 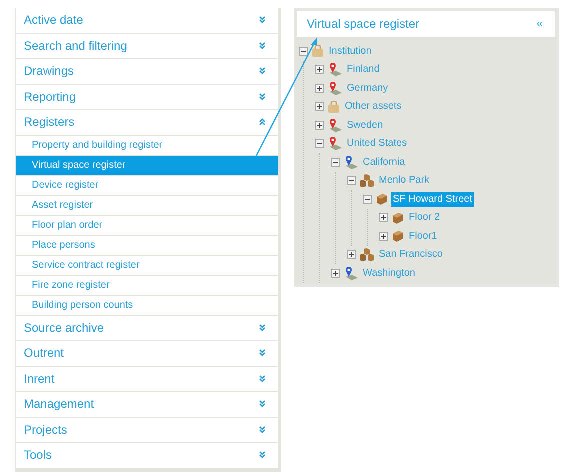 I want to click on menu-section: Active date, so click(x=147, y=20).